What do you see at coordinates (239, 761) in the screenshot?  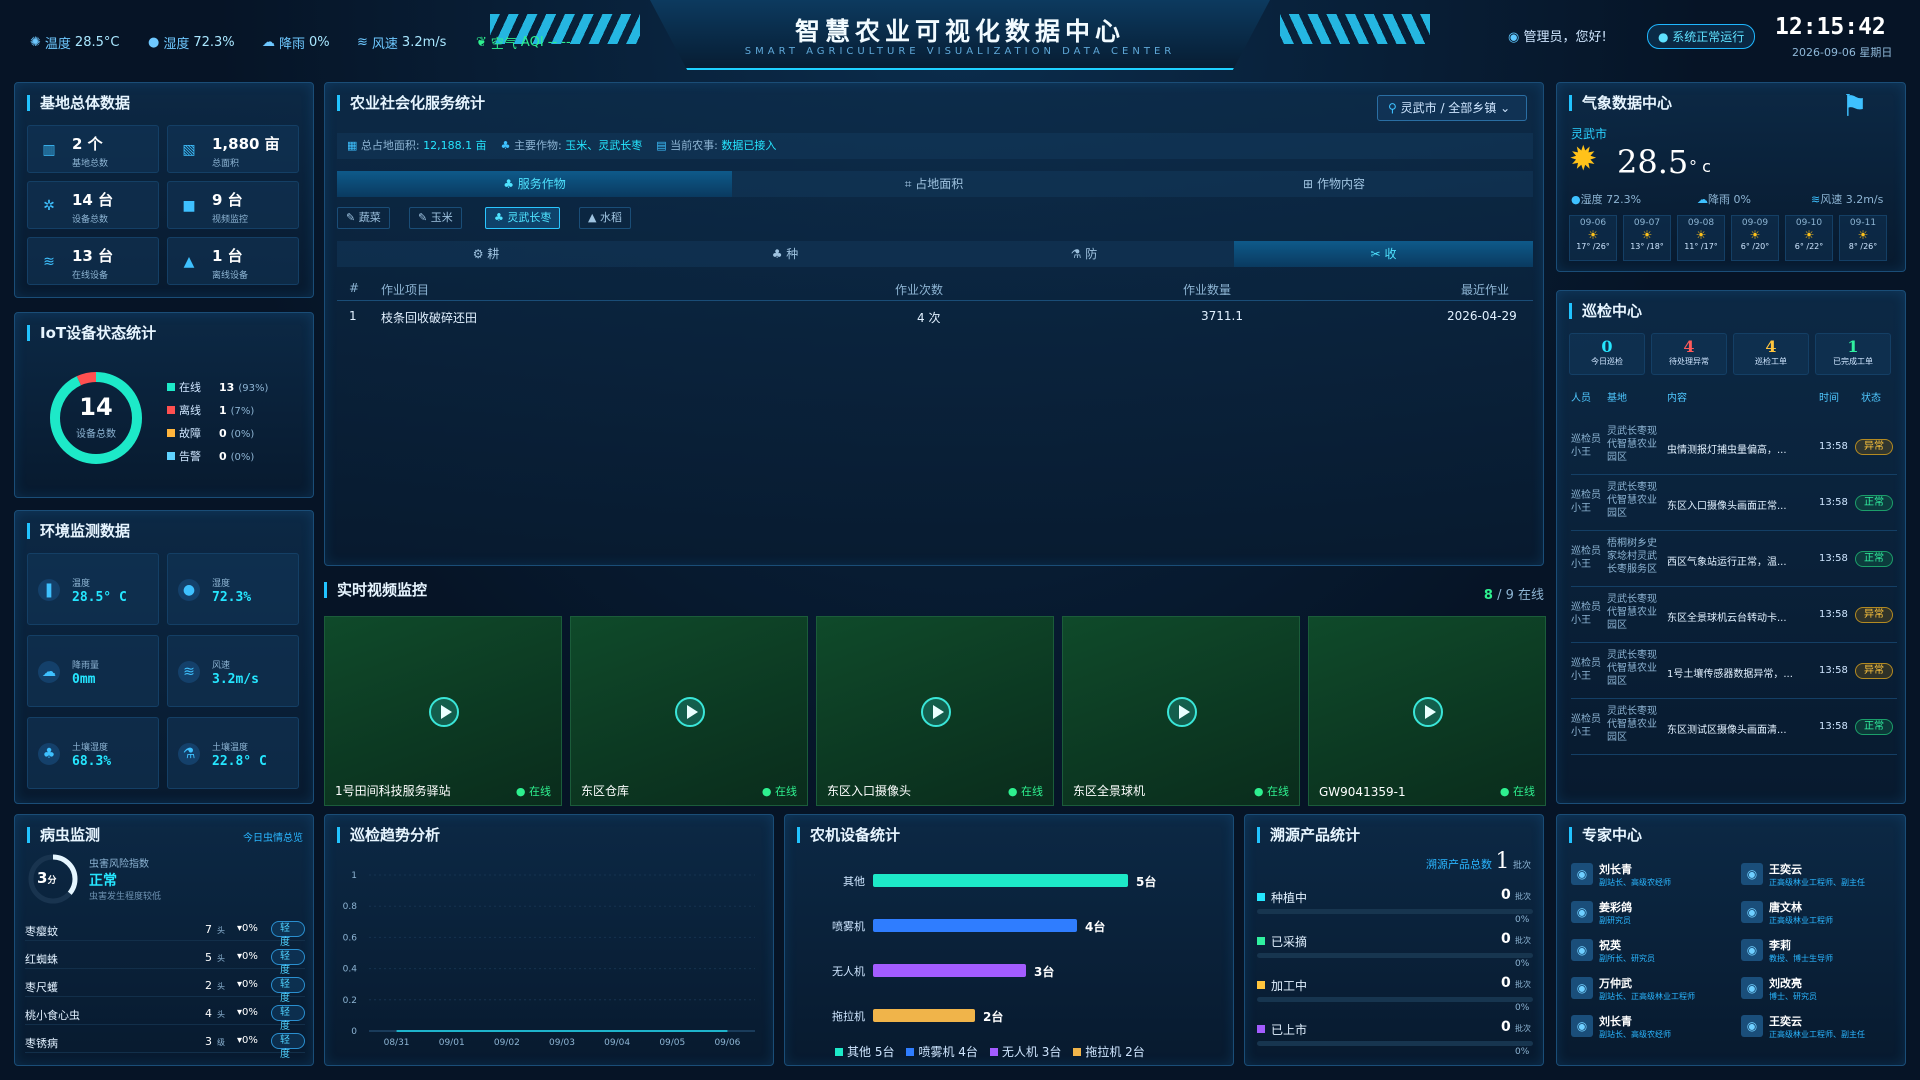 I see `env-value: 22.8° C` at bounding box center [239, 761].